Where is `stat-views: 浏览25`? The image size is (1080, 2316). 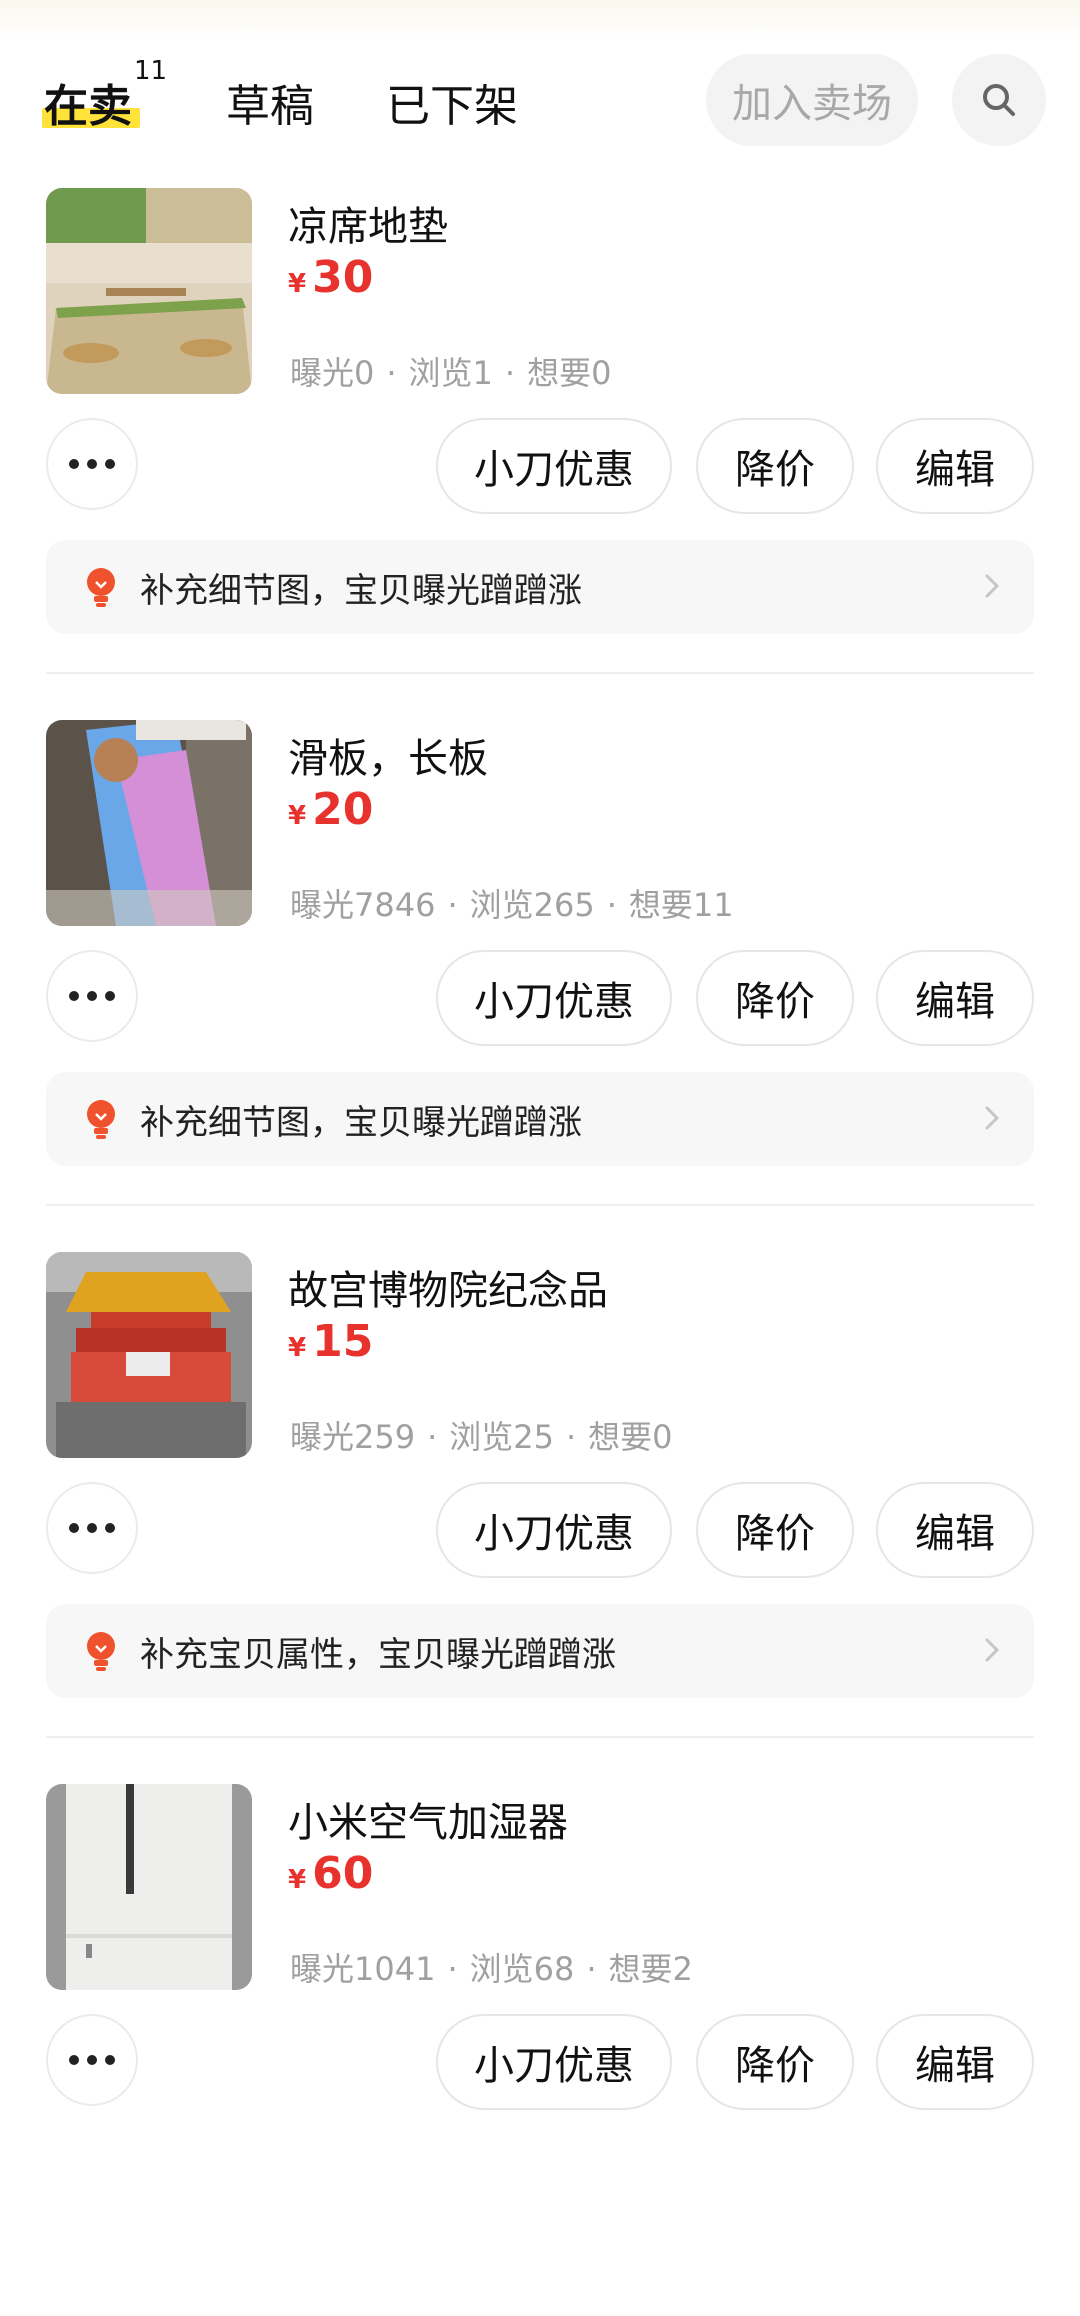 stat-views: 浏览25 is located at coordinates (501, 1437).